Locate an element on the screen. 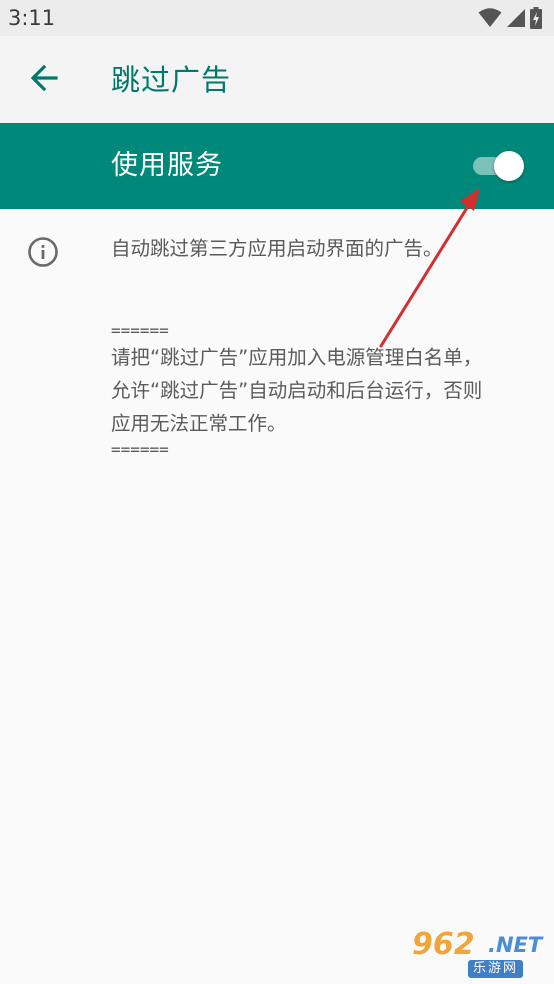 The image size is (554, 984). status-time: 3:11 is located at coordinates (32, 18).